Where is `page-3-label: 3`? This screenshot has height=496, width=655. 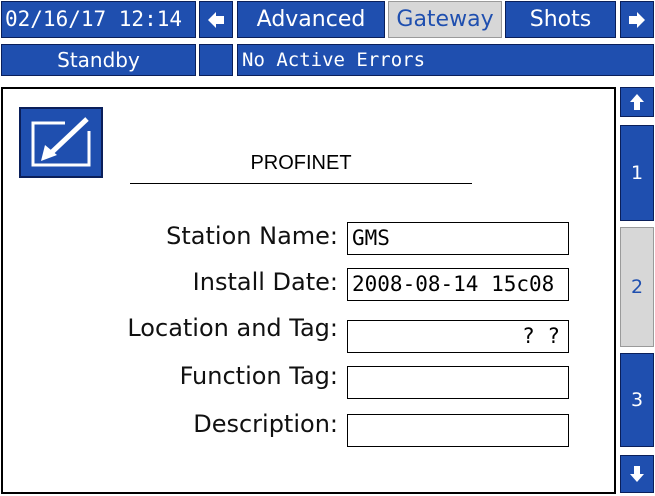
page-3-label: 3 is located at coordinates (637, 400).